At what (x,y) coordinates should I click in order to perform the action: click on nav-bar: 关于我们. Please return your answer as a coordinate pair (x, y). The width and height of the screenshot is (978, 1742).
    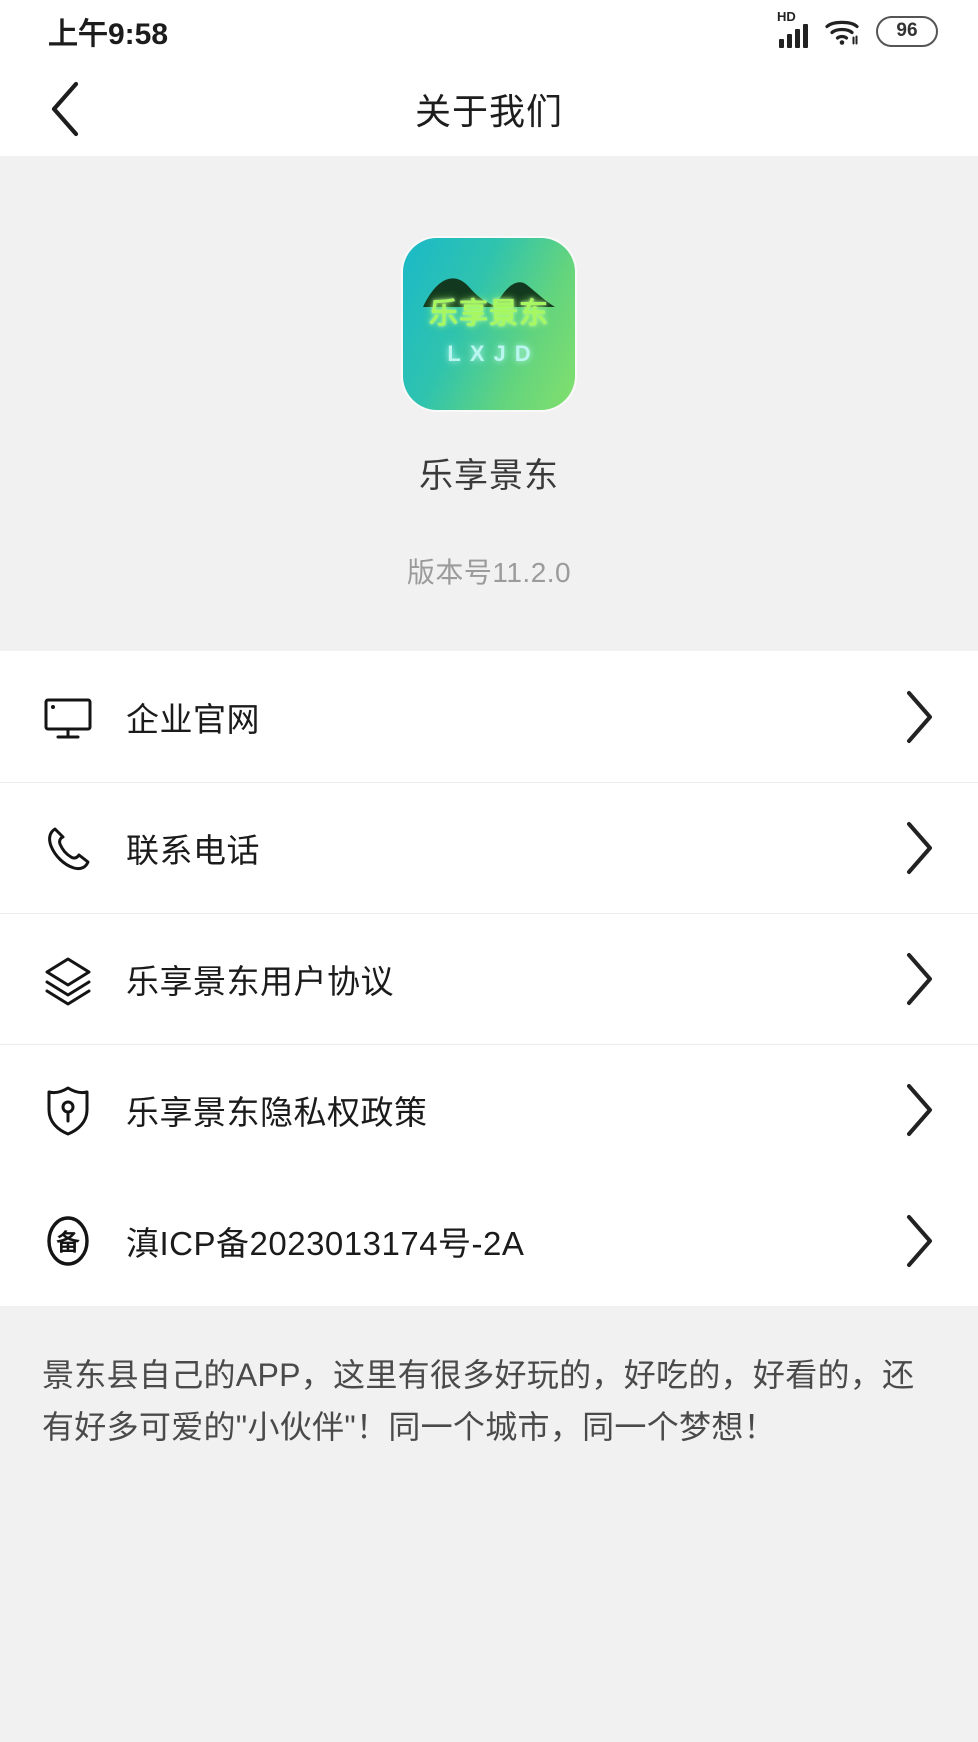
    Looking at the image, I should click on (489, 109).